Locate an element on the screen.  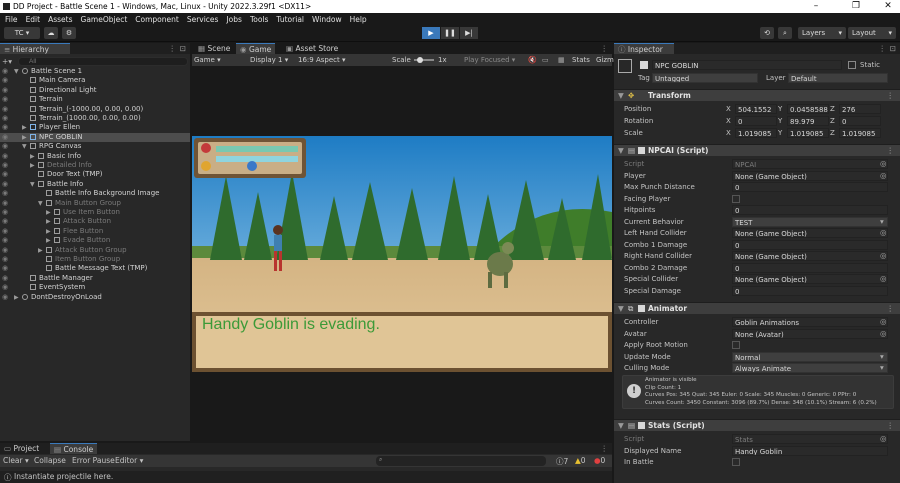
hierarchy-item: ▶ Basic Info is located at coordinates (95, 156).